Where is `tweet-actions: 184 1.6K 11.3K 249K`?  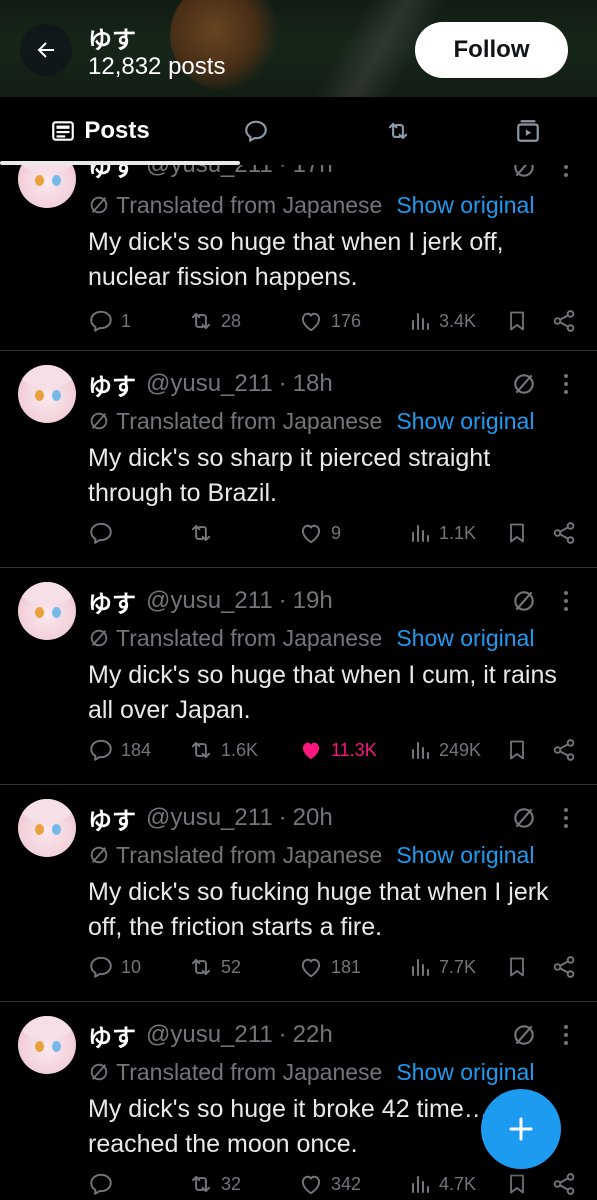
tweet-actions: 184 1.6K 11.3K 249K is located at coordinates (338, 750).